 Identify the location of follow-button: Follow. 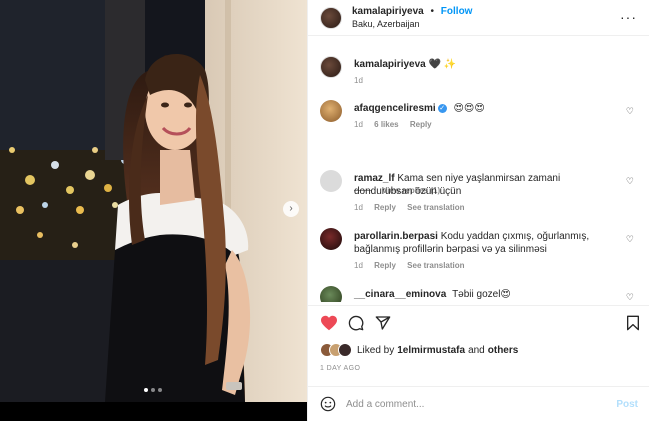
(457, 11).